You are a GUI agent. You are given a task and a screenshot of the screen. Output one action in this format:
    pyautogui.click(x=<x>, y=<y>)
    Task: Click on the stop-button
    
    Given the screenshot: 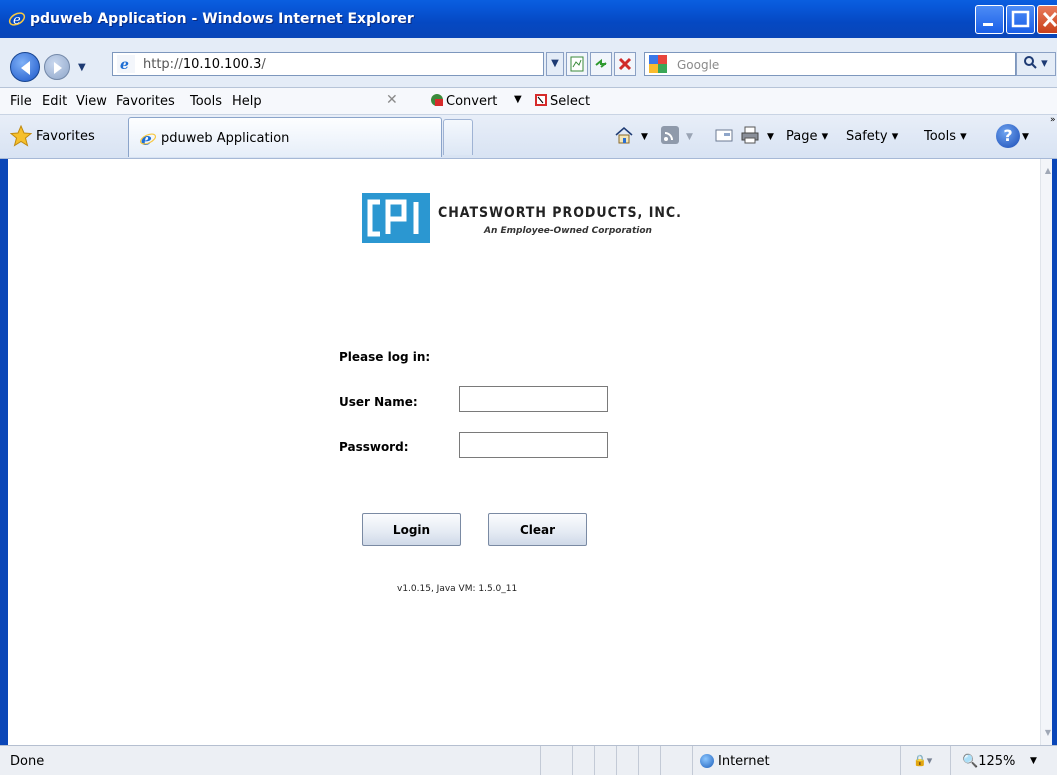 What is the action you would take?
    pyautogui.click(x=625, y=64)
    